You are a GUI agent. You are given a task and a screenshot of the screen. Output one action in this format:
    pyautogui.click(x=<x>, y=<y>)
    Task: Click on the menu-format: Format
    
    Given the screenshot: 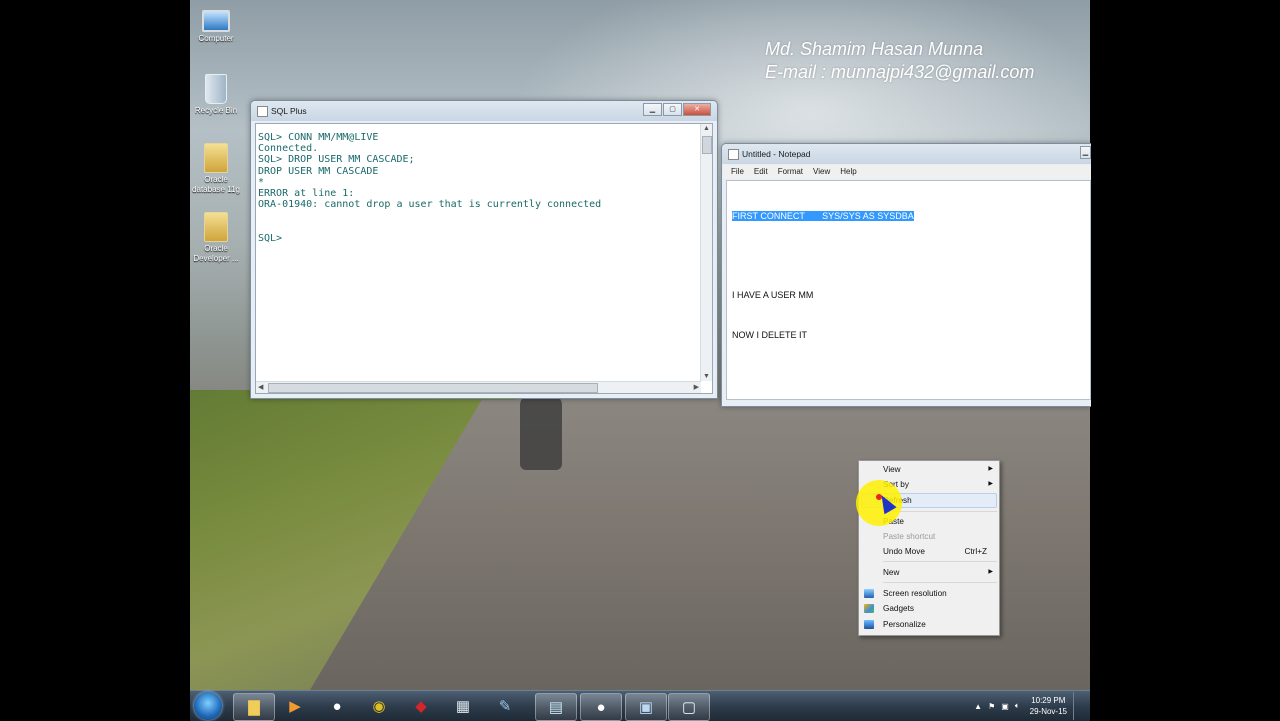 What is the action you would take?
    pyautogui.click(x=790, y=172)
    